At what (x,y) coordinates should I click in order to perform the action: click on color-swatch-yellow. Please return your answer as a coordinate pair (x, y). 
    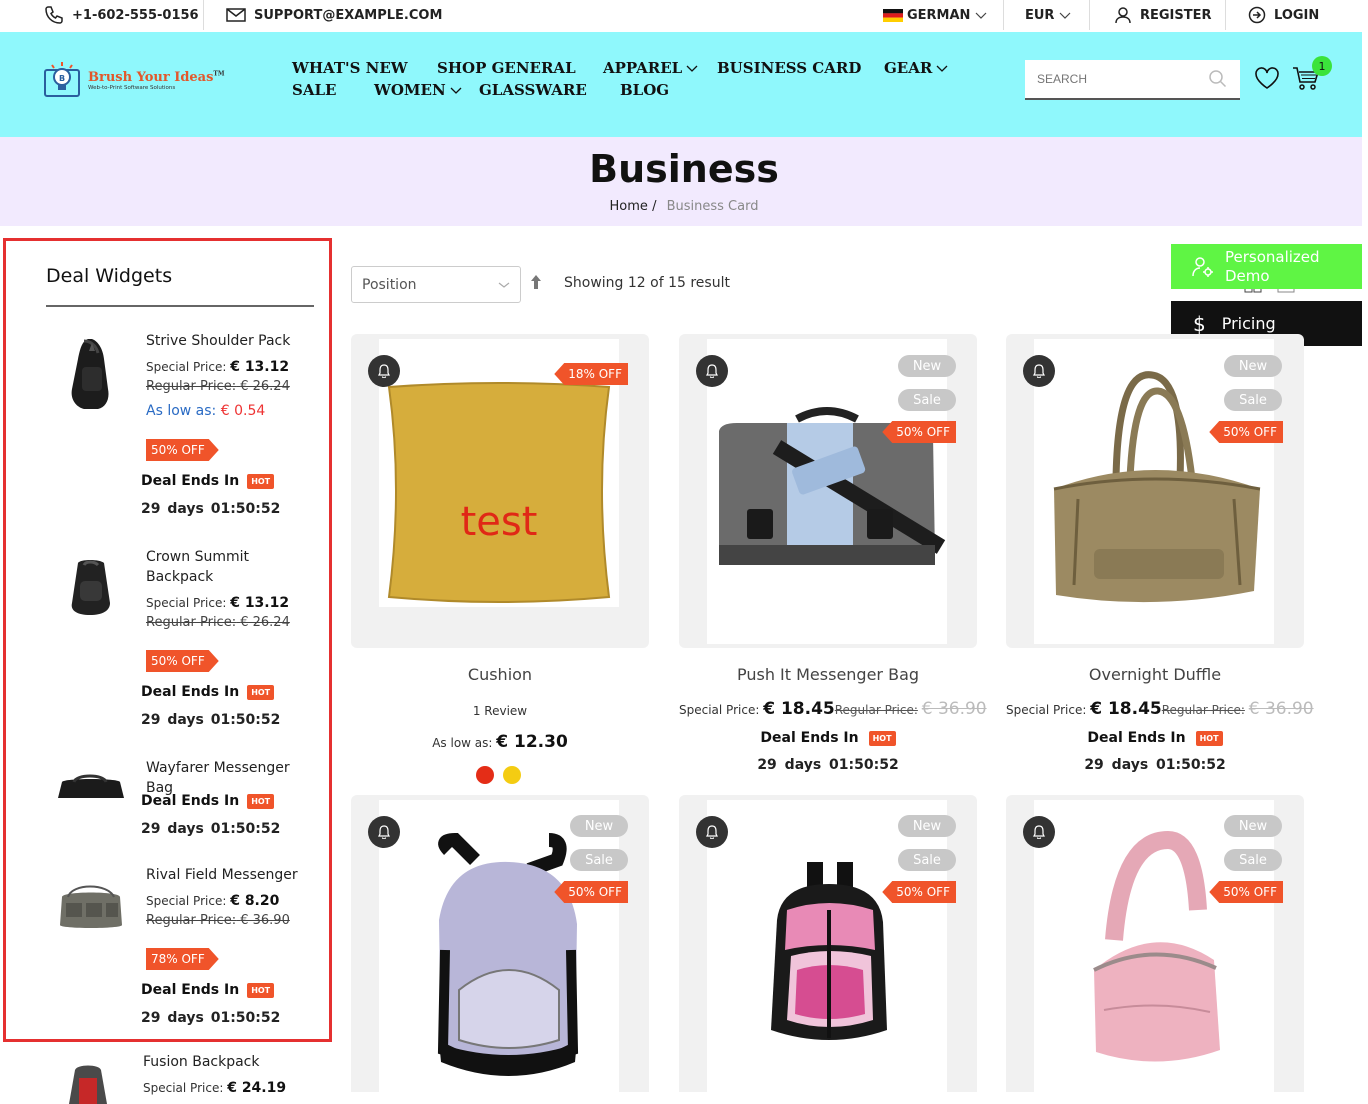
    Looking at the image, I should click on (512, 775).